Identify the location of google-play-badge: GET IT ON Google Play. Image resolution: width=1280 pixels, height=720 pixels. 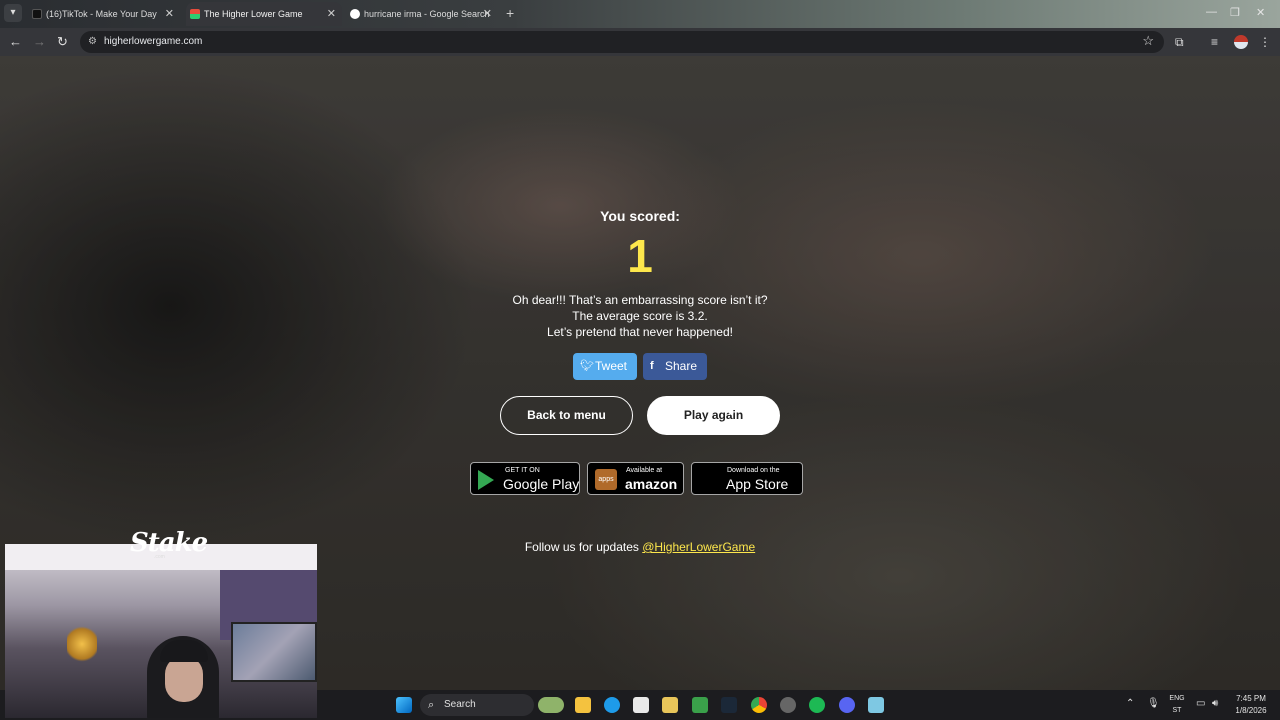
(525, 478).